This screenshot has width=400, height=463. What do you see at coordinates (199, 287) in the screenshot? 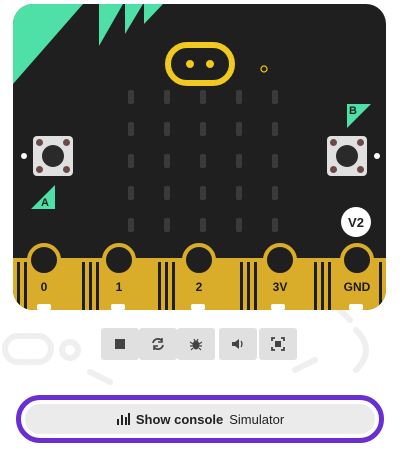
I see `pin-label-2: 2` at bounding box center [199, 287].